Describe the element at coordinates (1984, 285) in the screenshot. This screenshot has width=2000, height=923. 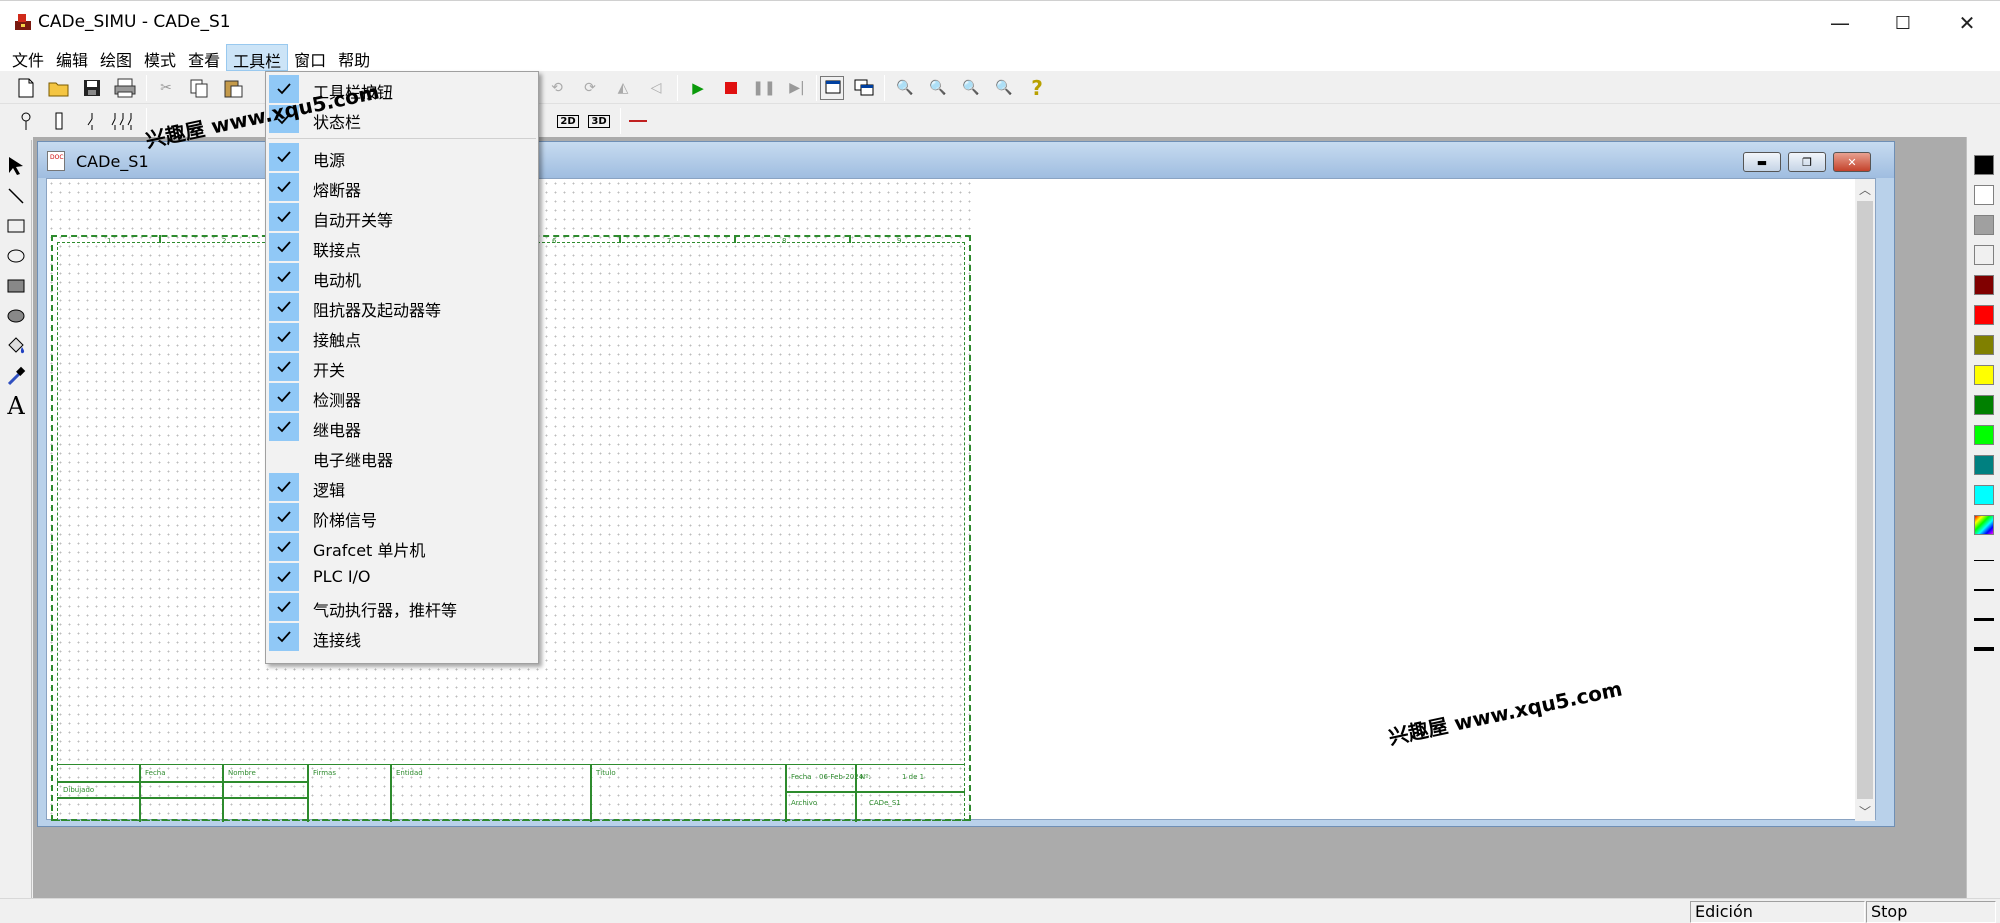
I see `color-swatch-dark-red` at that location.